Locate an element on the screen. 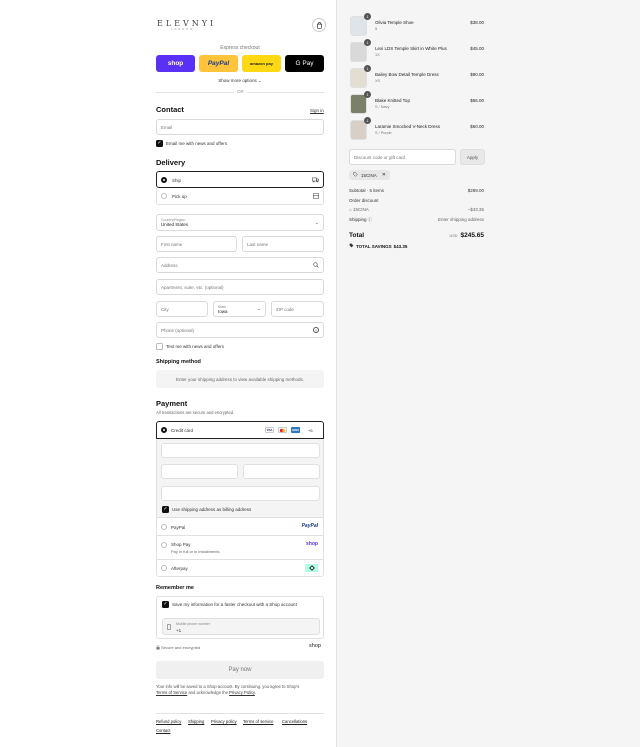  afterpay-option: Afterpay is located at coordinates (240, 568).